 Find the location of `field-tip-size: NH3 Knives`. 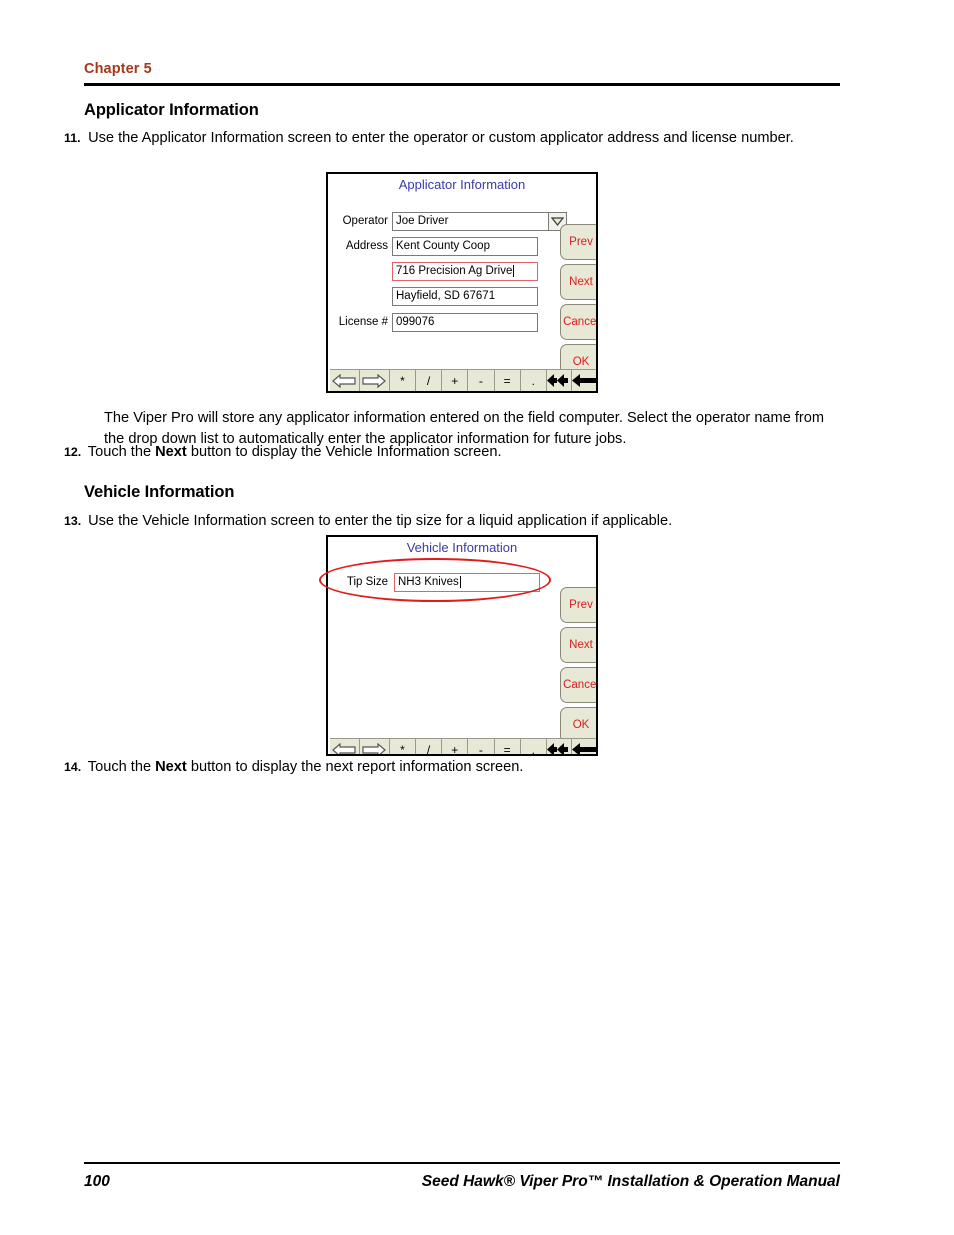

field-tip-size: NH3 Knives is located at coordinates (467, 582).